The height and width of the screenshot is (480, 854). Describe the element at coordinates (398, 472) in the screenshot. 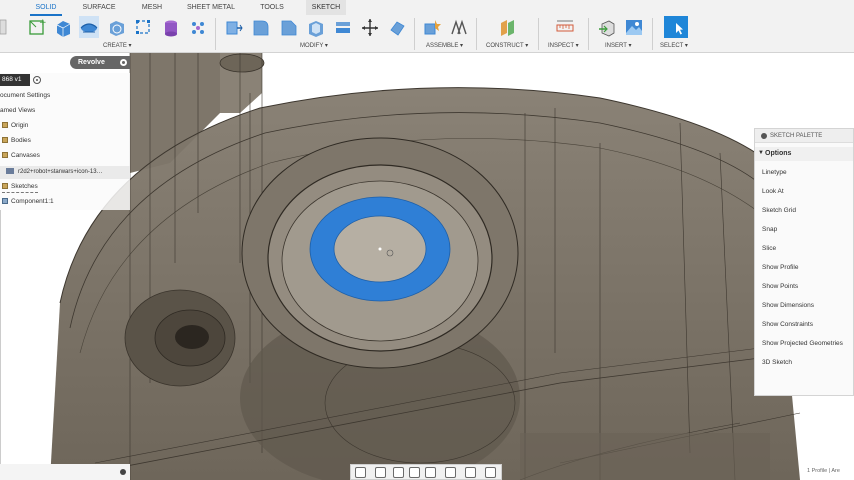

I see `pan-icon` at that location.